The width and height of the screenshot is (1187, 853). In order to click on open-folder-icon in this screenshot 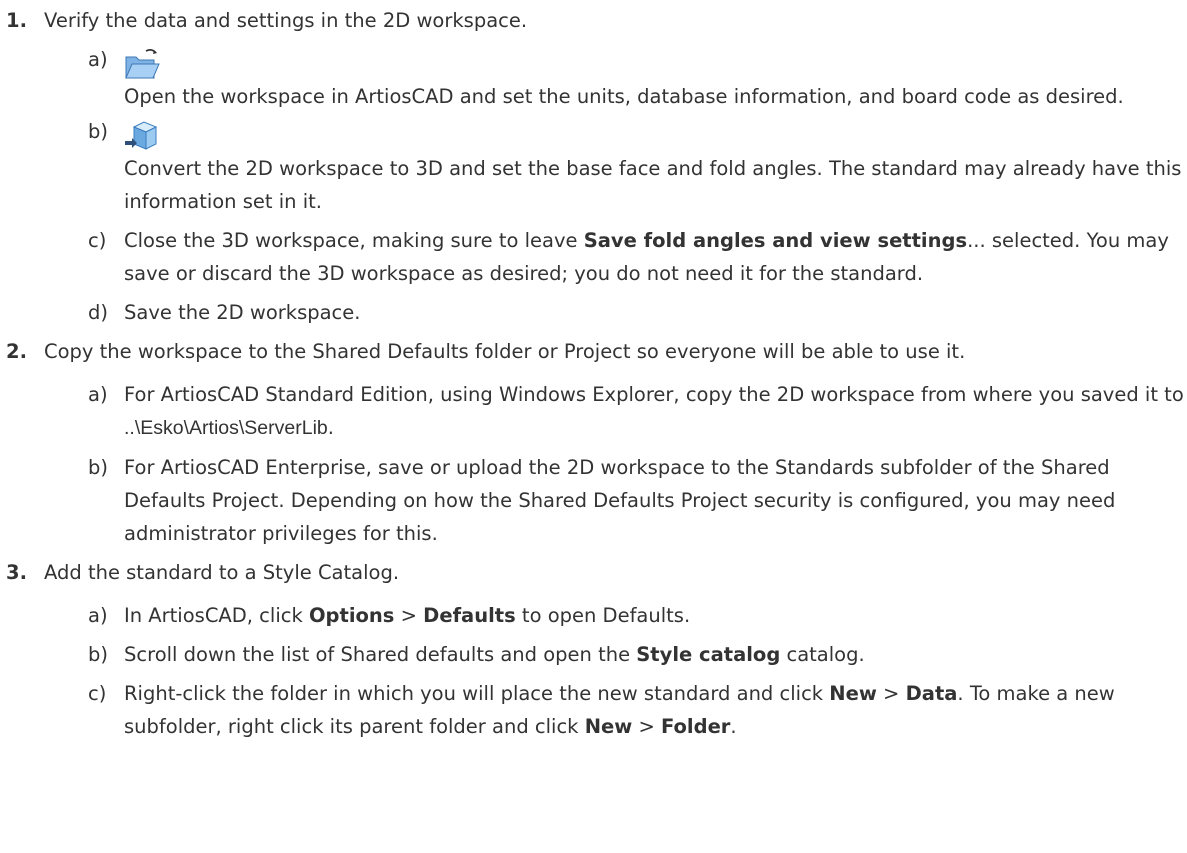, I will do `click(142, 64)`.